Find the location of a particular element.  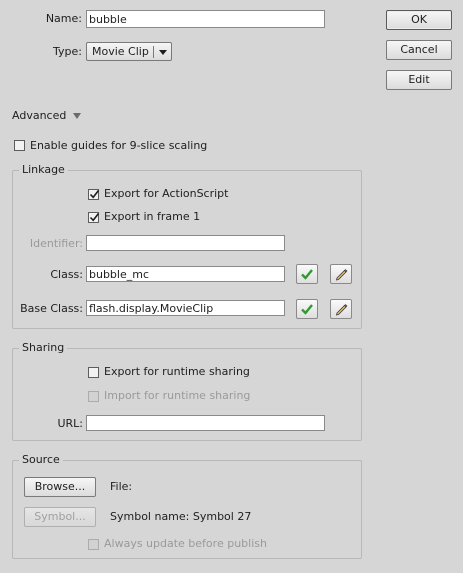

class-input is located at coordinates (185, 274).